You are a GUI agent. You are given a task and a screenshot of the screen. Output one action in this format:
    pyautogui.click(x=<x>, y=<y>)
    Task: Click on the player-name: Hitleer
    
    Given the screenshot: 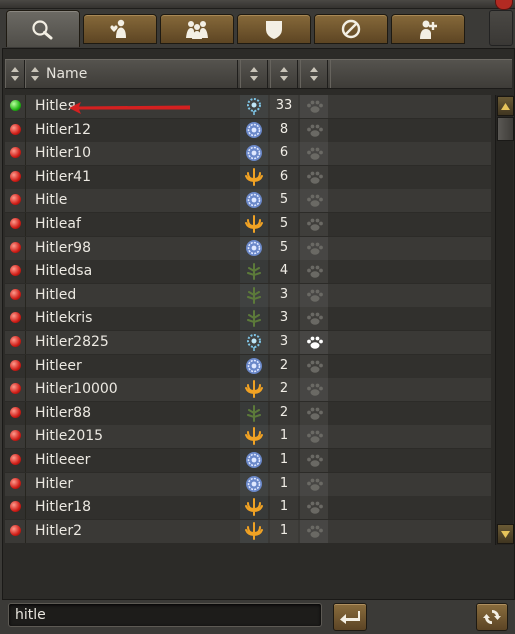 What is the action you would take?
    pyautogui.click(x=58, y=366)
    